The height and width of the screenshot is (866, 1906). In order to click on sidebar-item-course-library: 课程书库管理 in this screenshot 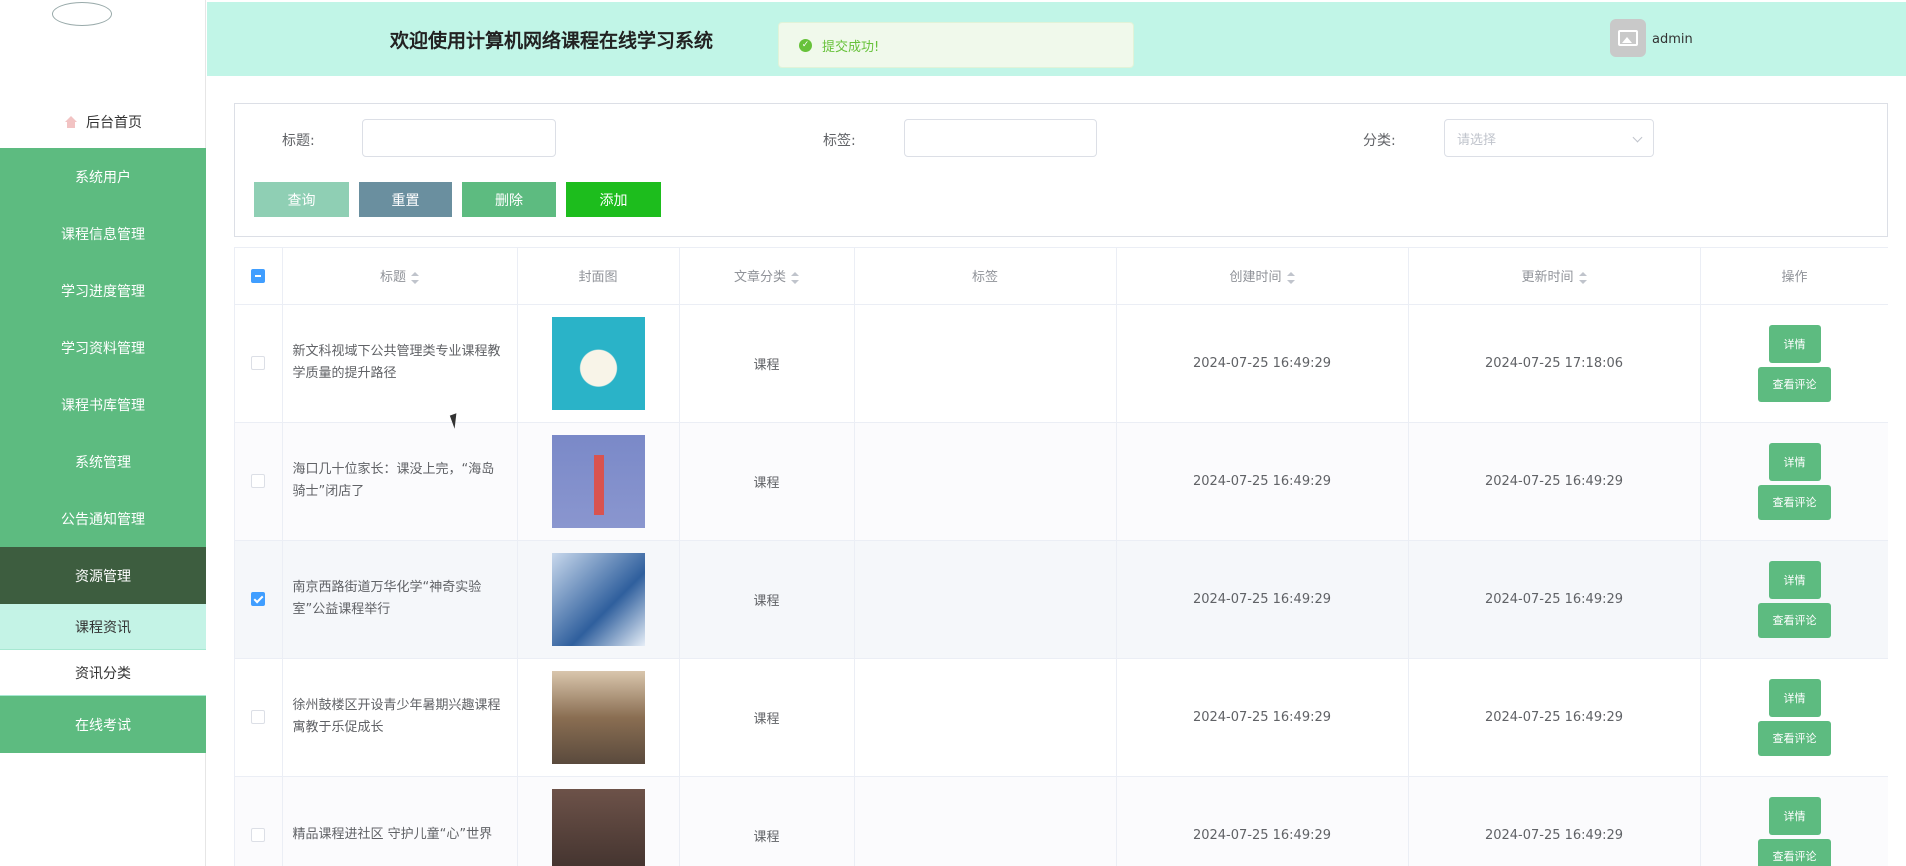, I will do `click(103, 404)`.